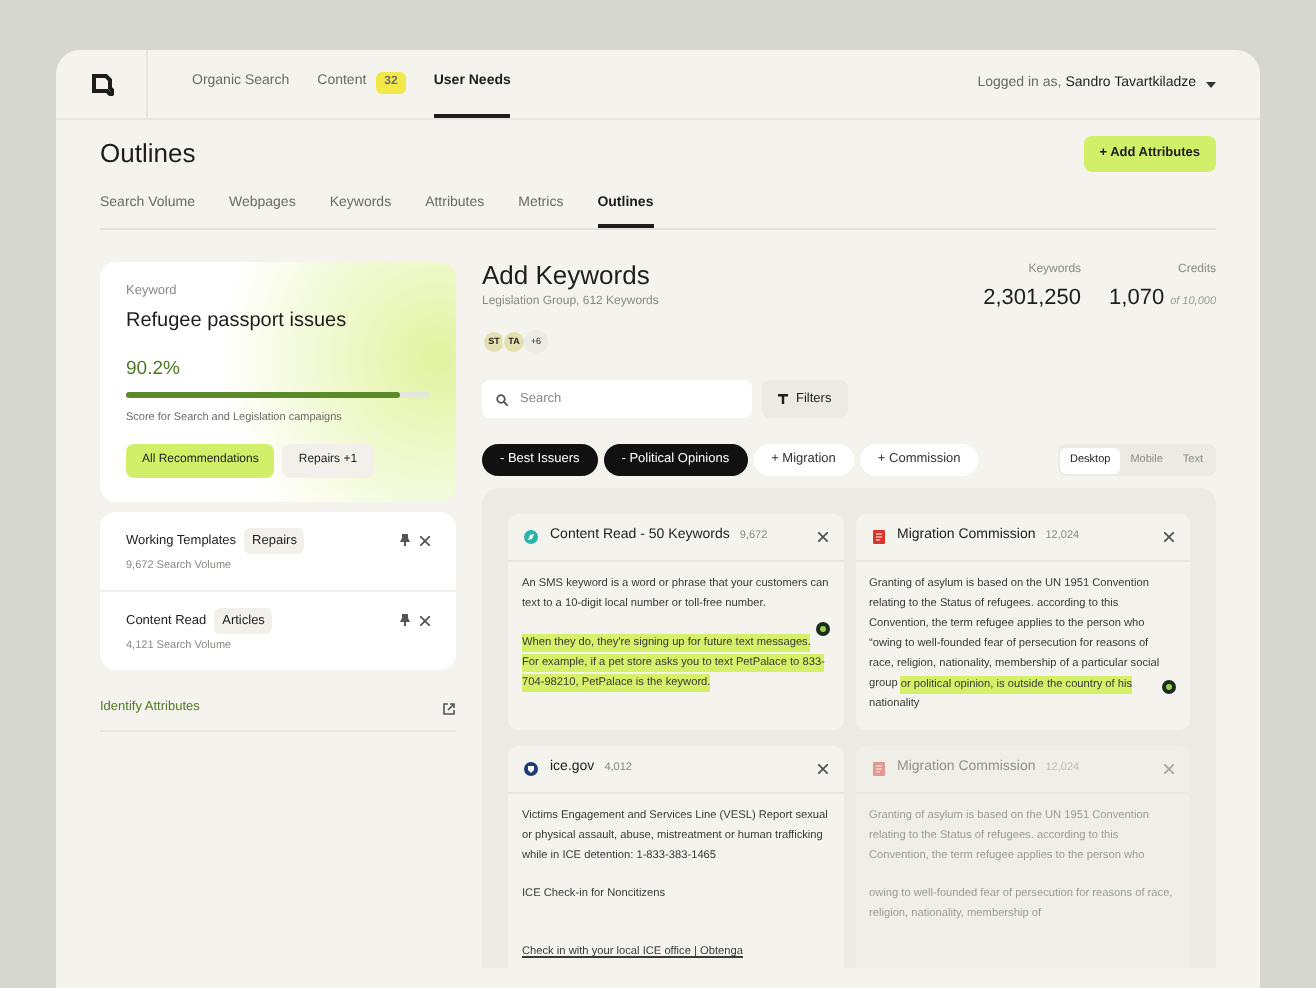 The image size is (1316, 988). I want to click on filter-icon, so click(783, 399).